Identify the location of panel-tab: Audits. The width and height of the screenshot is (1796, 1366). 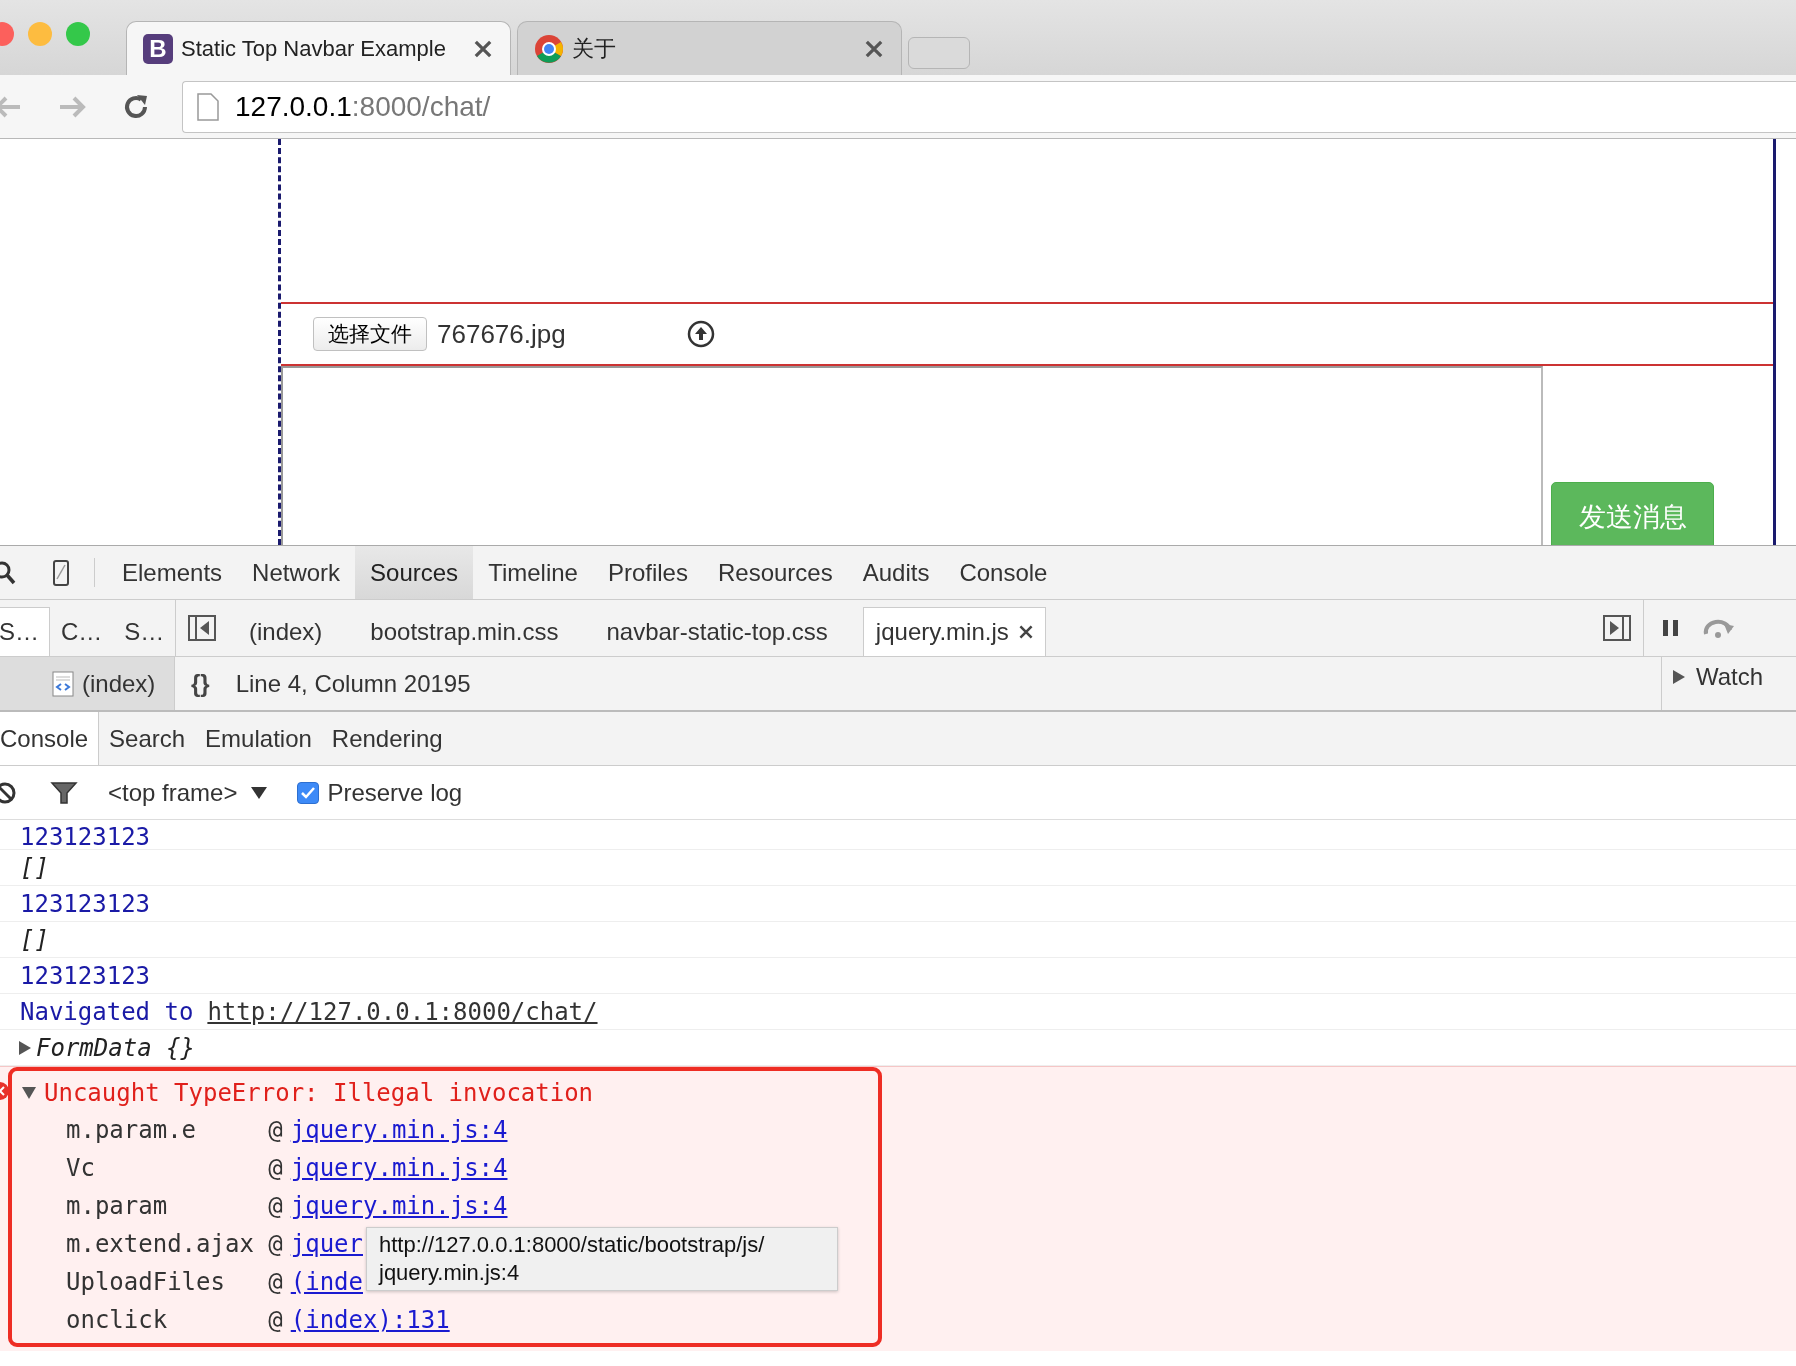
(896, 572).